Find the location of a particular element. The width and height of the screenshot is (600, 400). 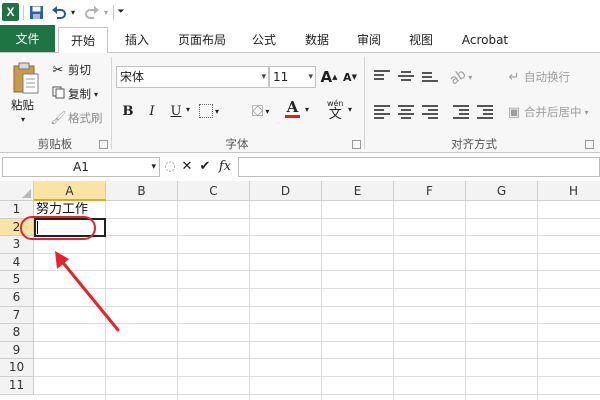

borders-button: ▾ is located at coordinates (209, 111).